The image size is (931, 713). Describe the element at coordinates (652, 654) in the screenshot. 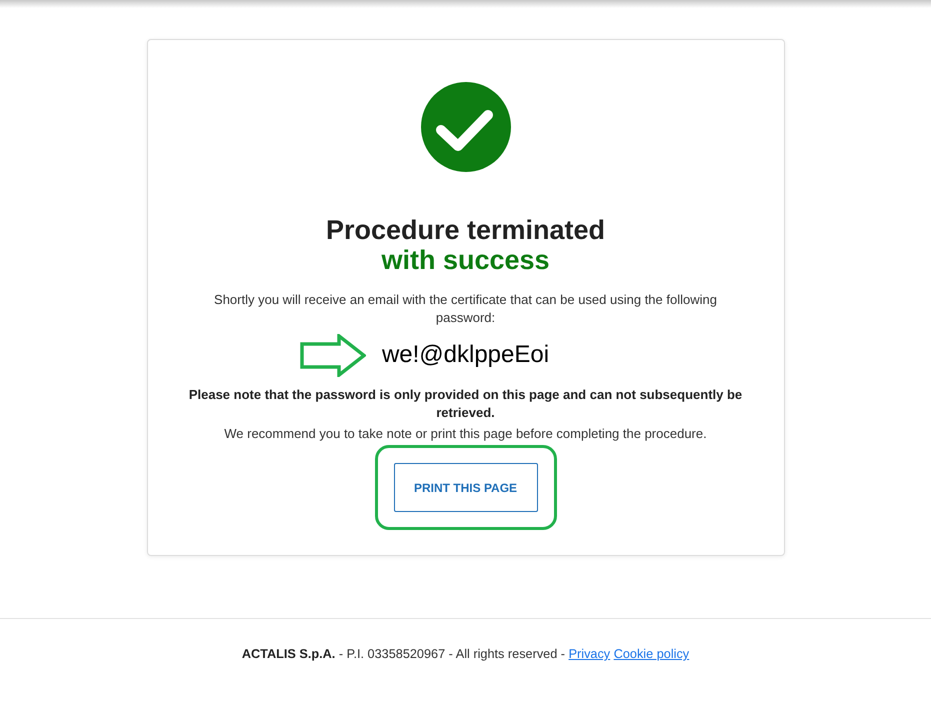

I see `footer-link: Cookie policy` at that location.